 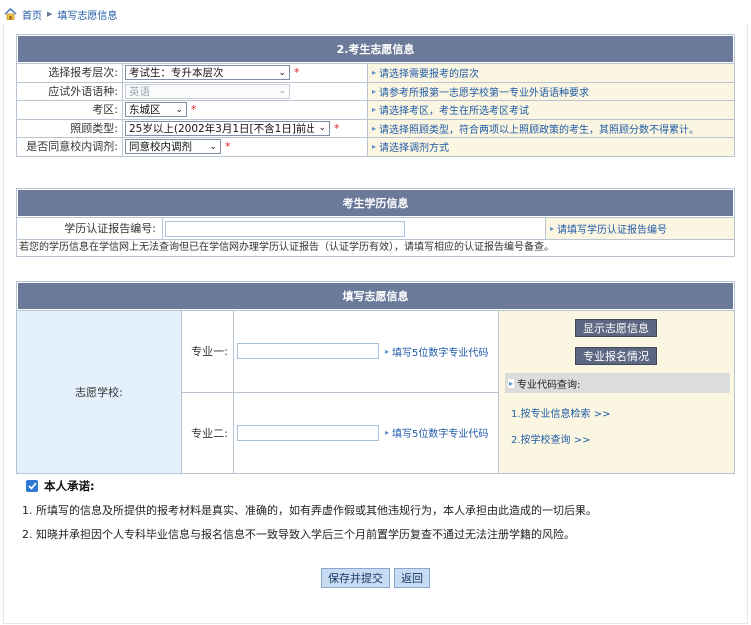 I want to click on home-icon, so click(x=10, y=14).